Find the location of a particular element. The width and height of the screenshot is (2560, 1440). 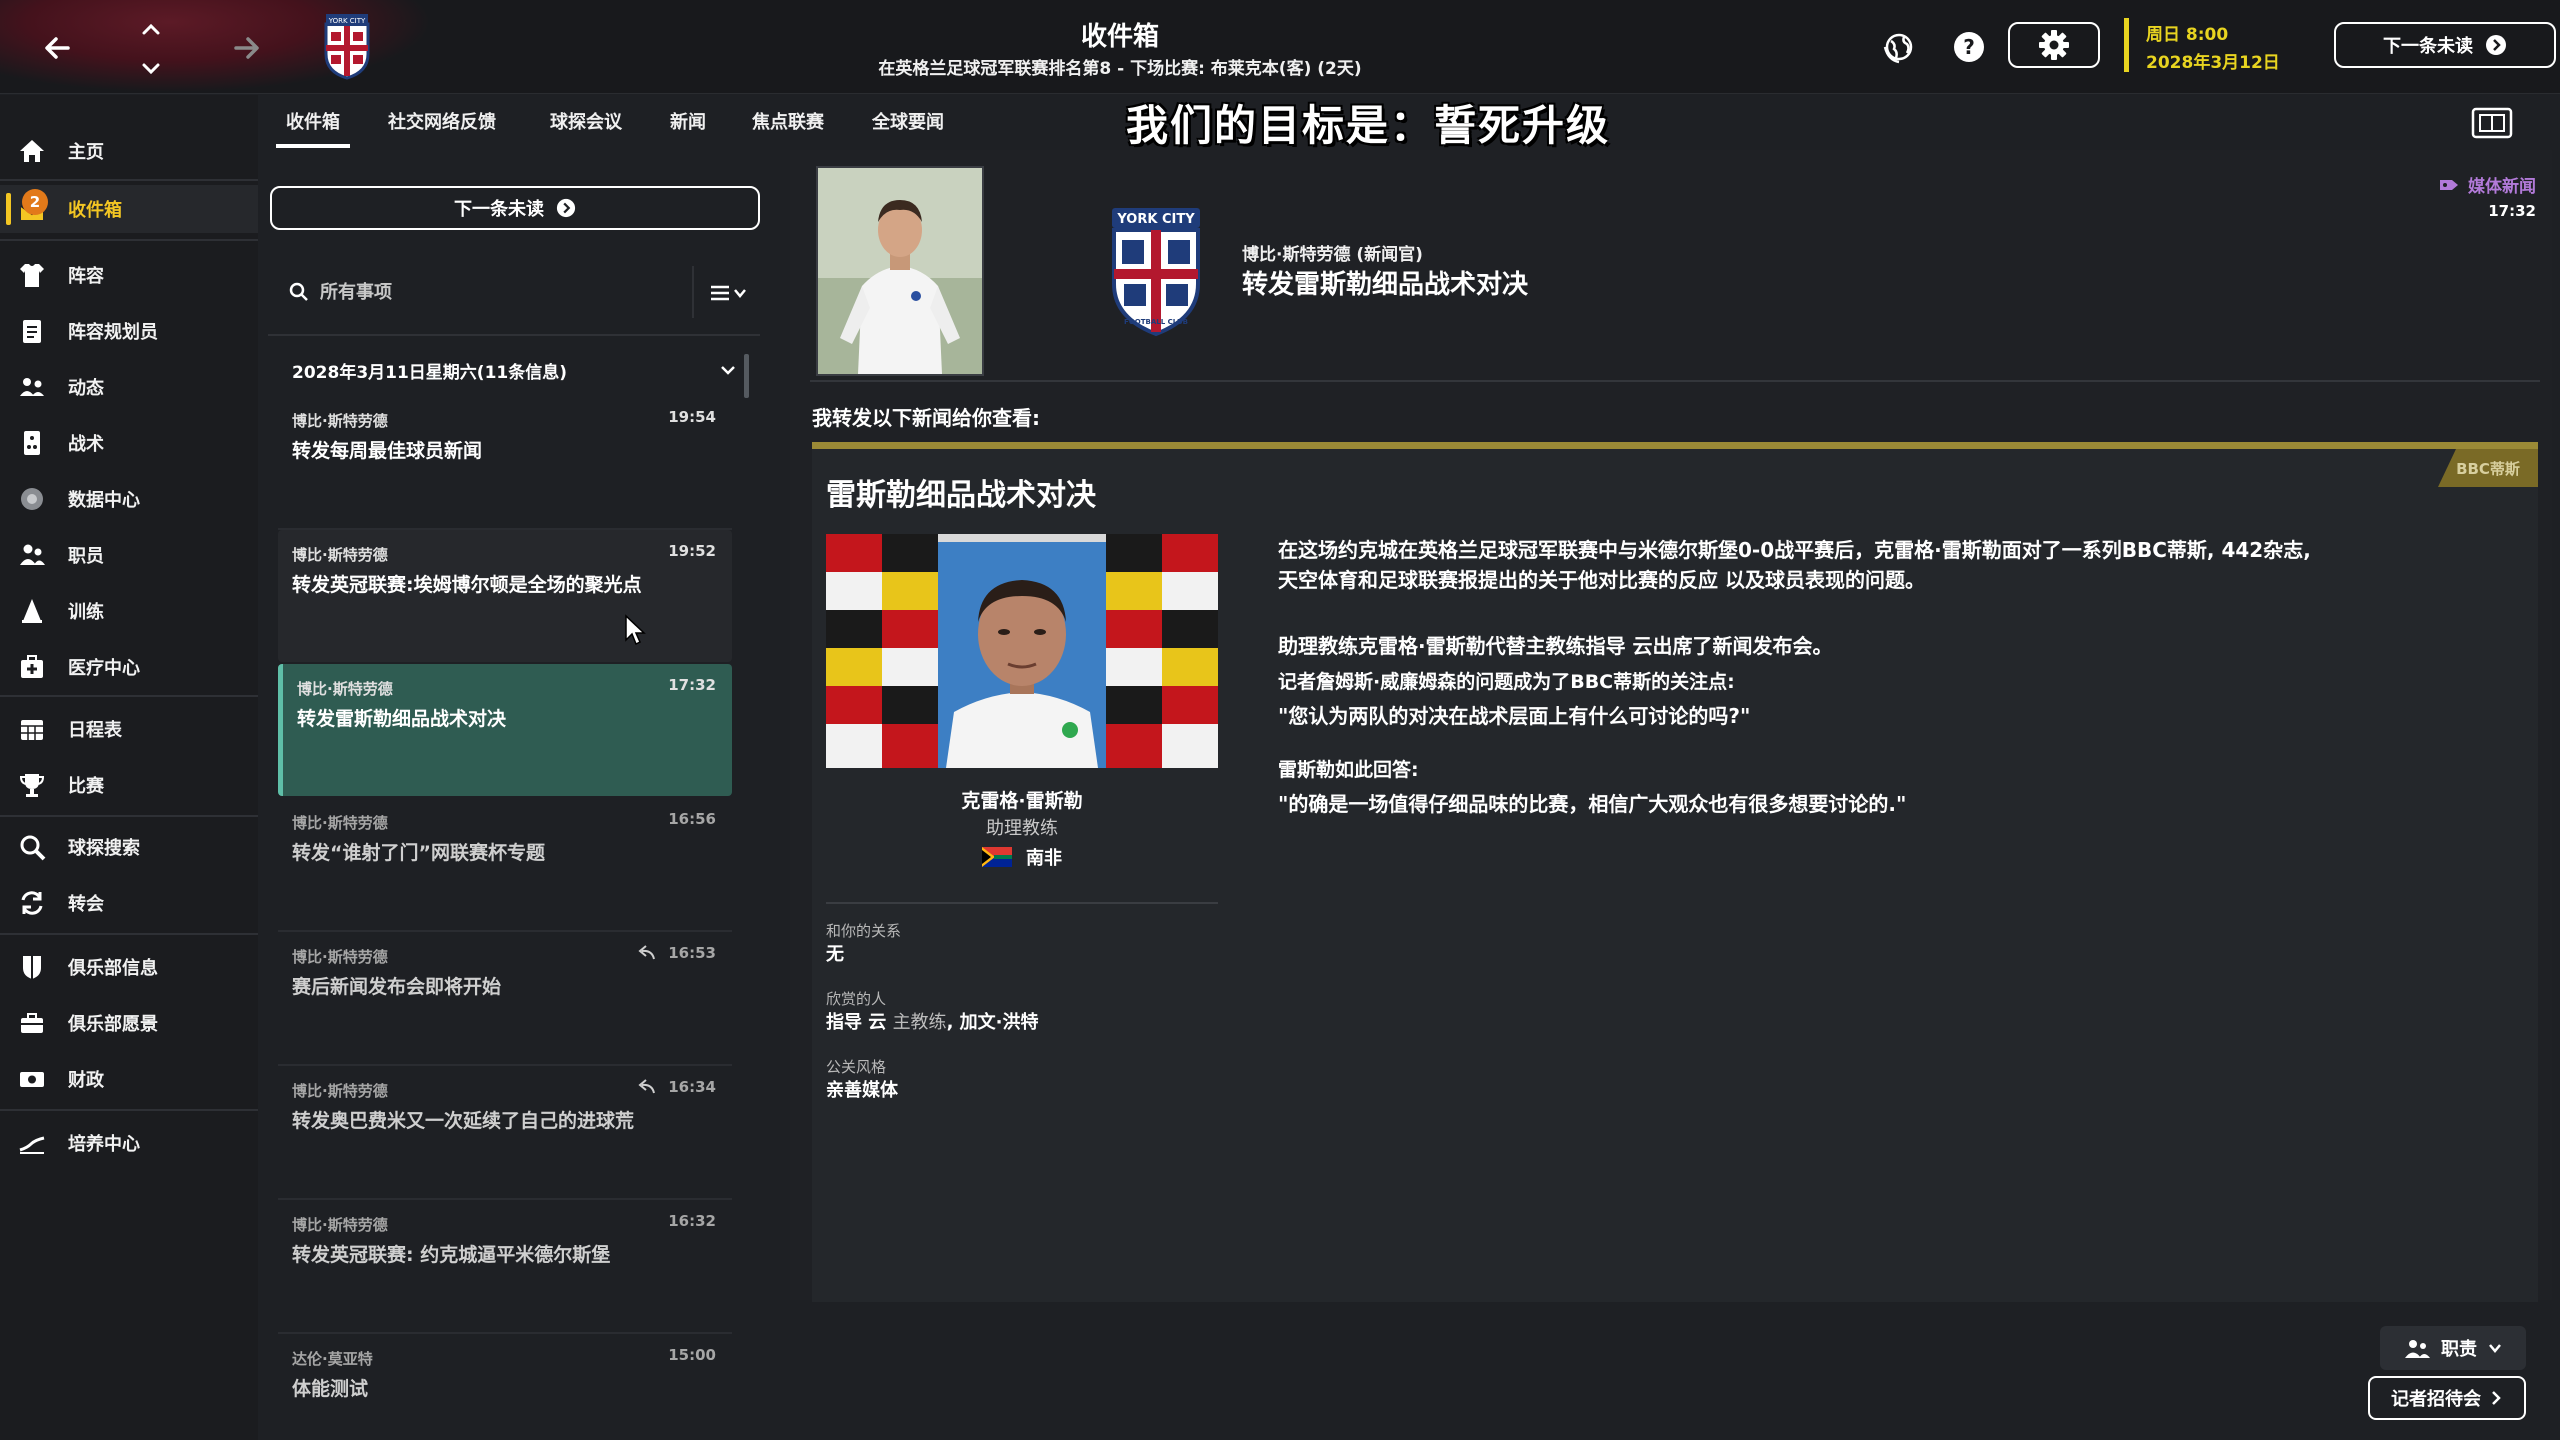

sidebar-item-label: 动态 is located at coordinates (86, 388).